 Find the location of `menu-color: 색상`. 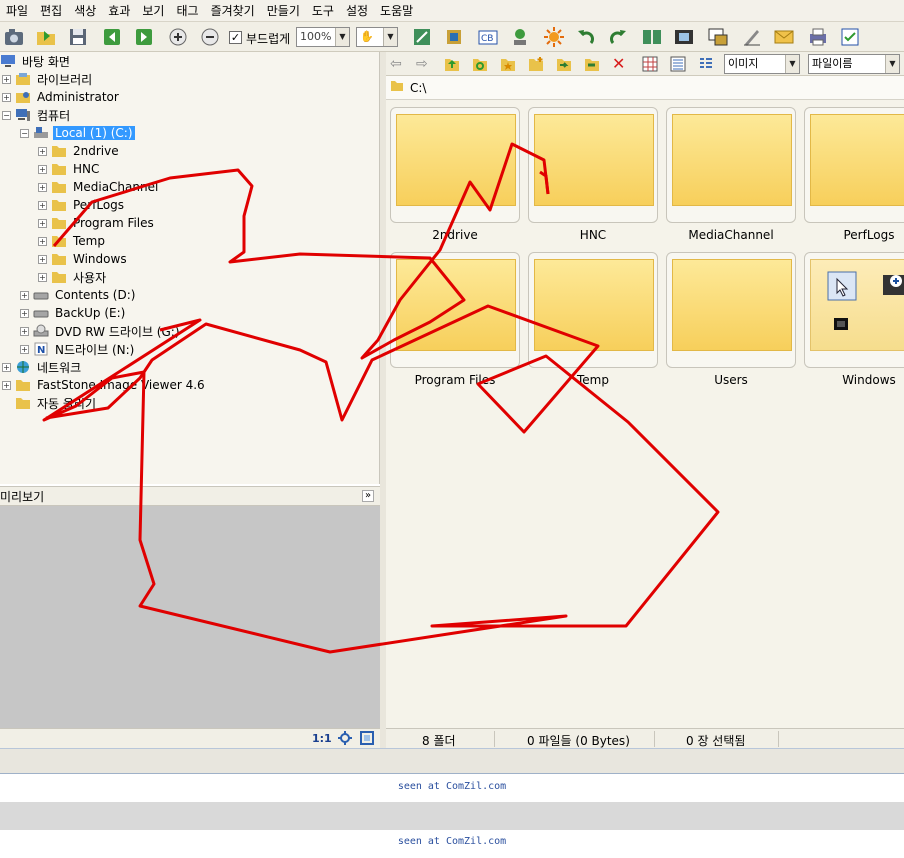

menu-color: 색상 is located at coordinates (85, 11).